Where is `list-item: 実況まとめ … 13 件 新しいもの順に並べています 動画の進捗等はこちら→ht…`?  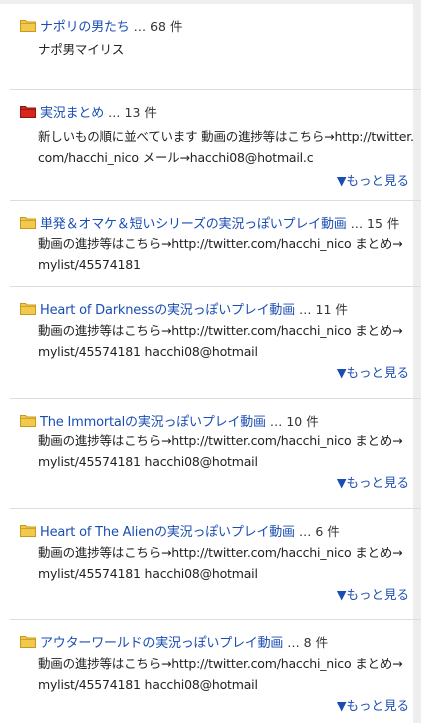
list-item: 実況まとめ … 13 件 新しいもの順に並べています 動画の進捗等はこちら→ht… is located at coordinates (215, 145).